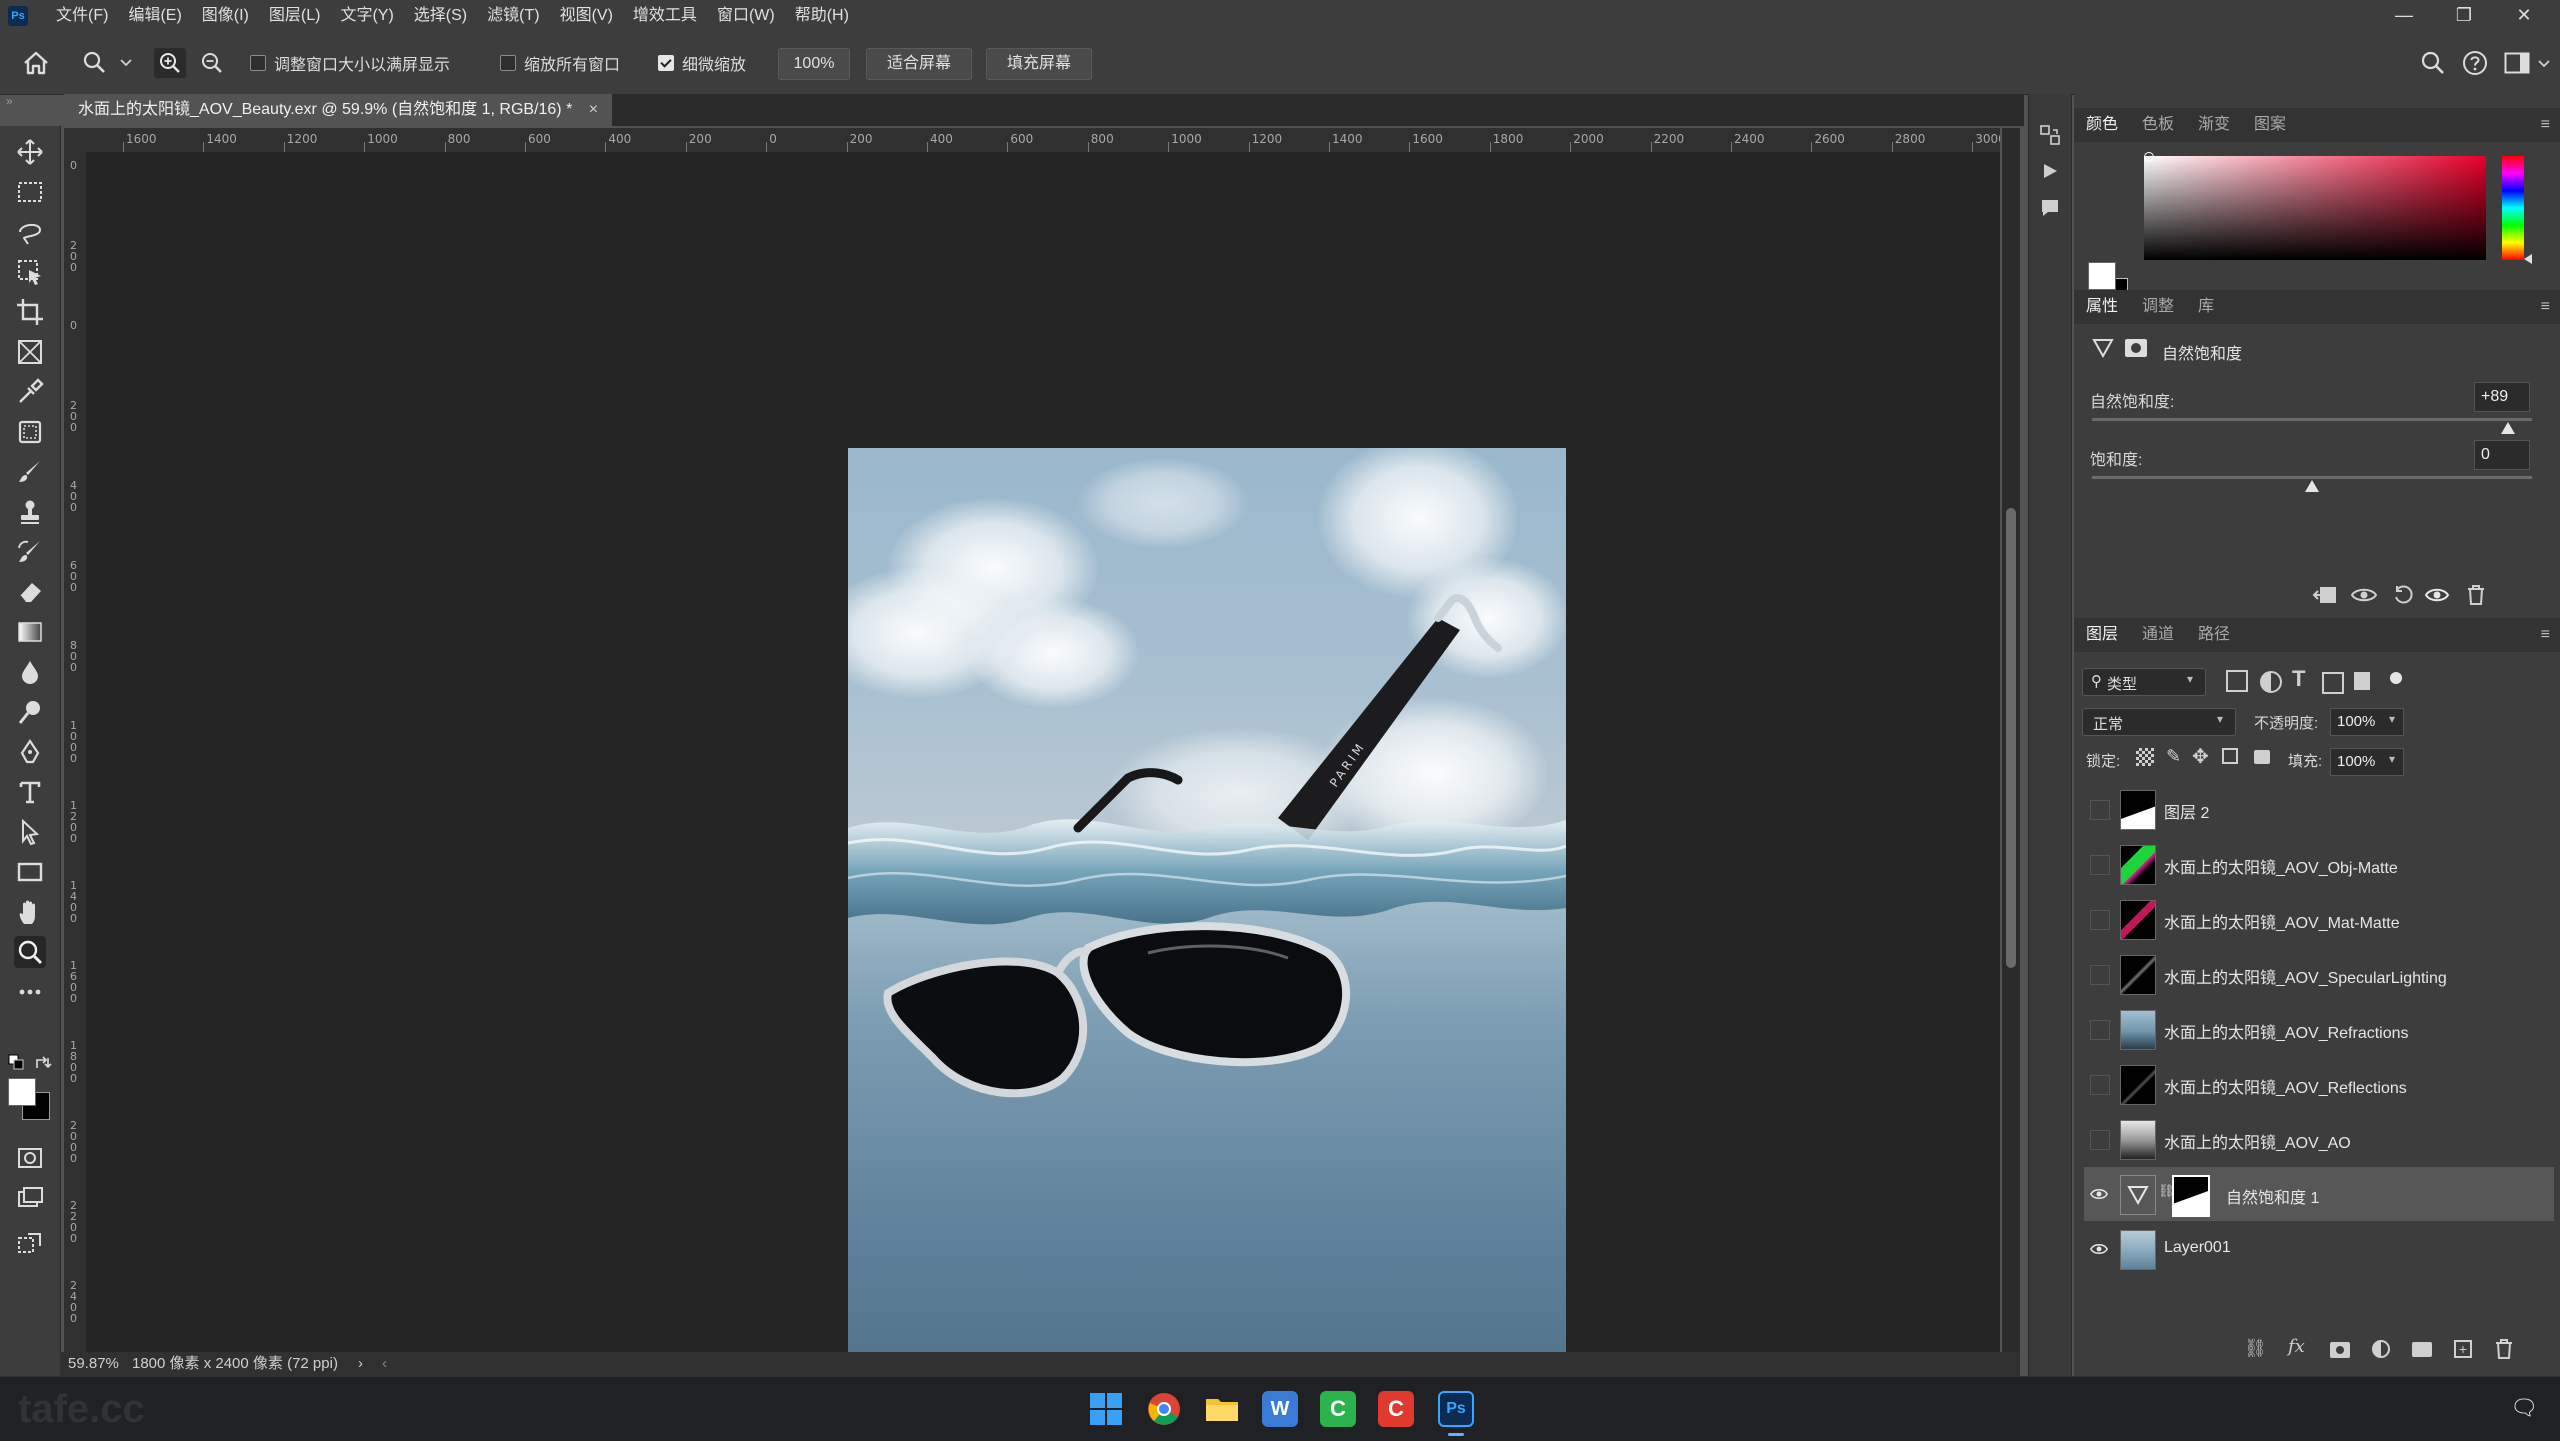 The image size is (2560, 1441). I want to click on filter-toggle-icon, so click(2396, 678).